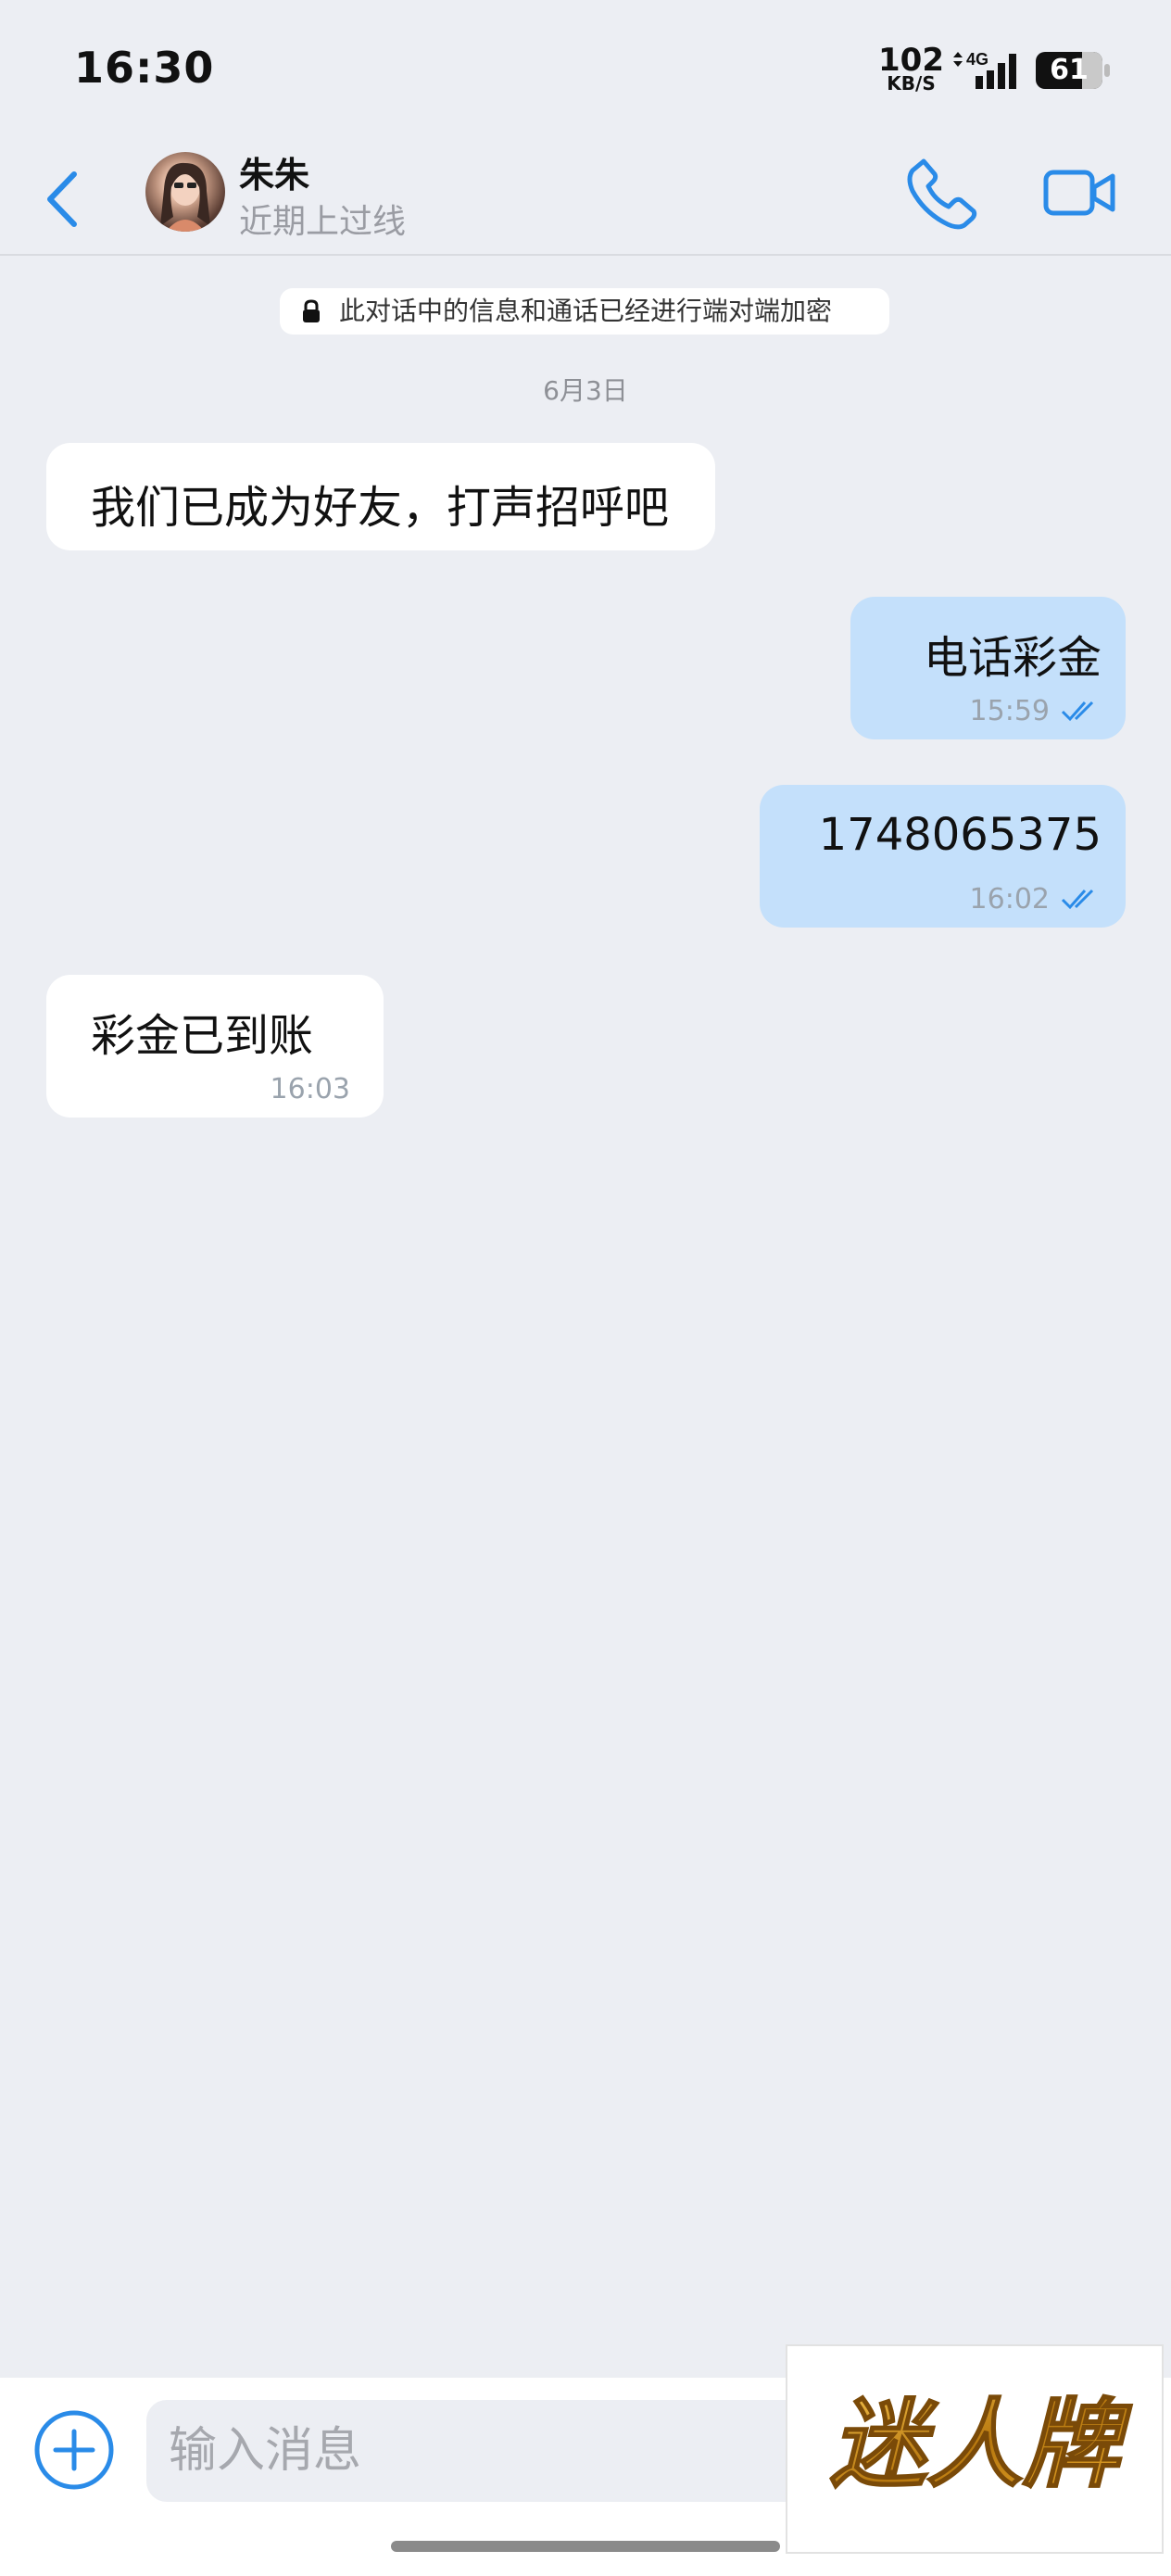 The height and width of the screenshot is (2576, 1171). I want to click on encryption-notice-text: 此对话中的信息和通话已经进行端对端加密, so click(586, 311).